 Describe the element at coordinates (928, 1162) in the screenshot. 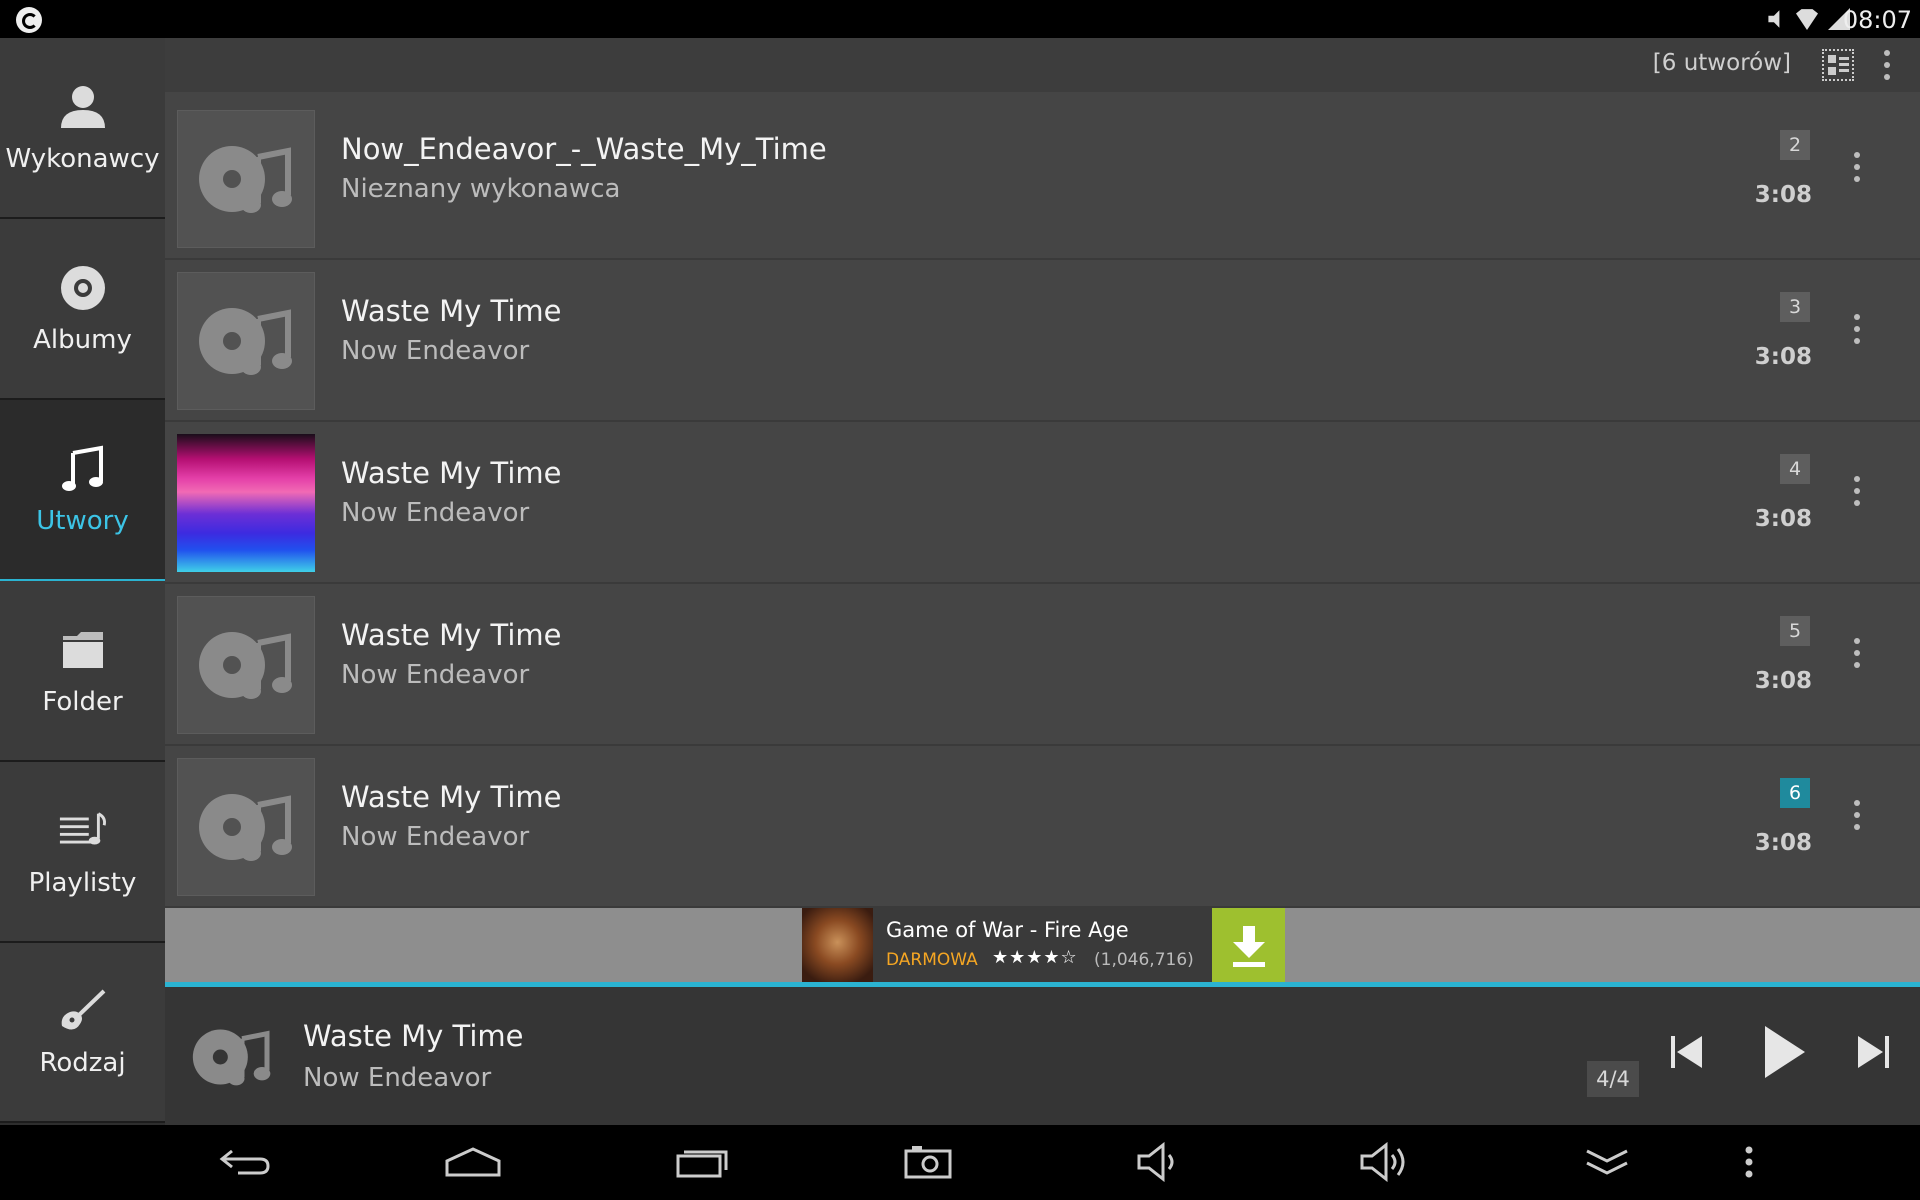

I see `screenshot-icon` at that location.